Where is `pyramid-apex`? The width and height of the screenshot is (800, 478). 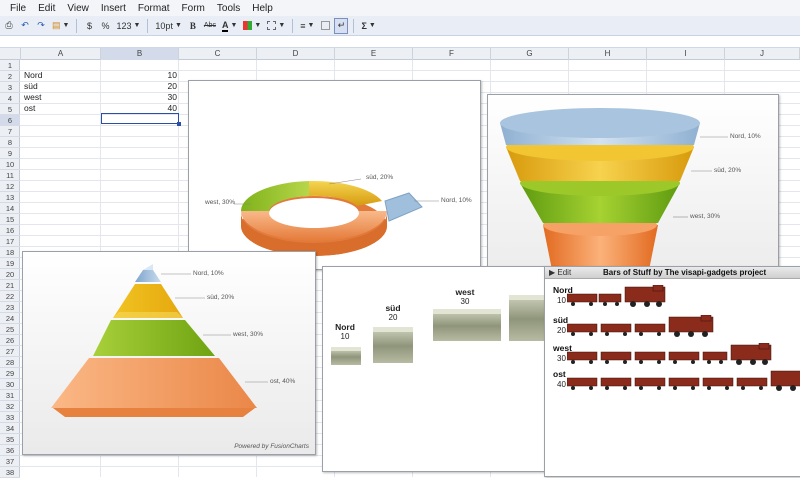
pyramid-apex is located at coordinates (148, 267).